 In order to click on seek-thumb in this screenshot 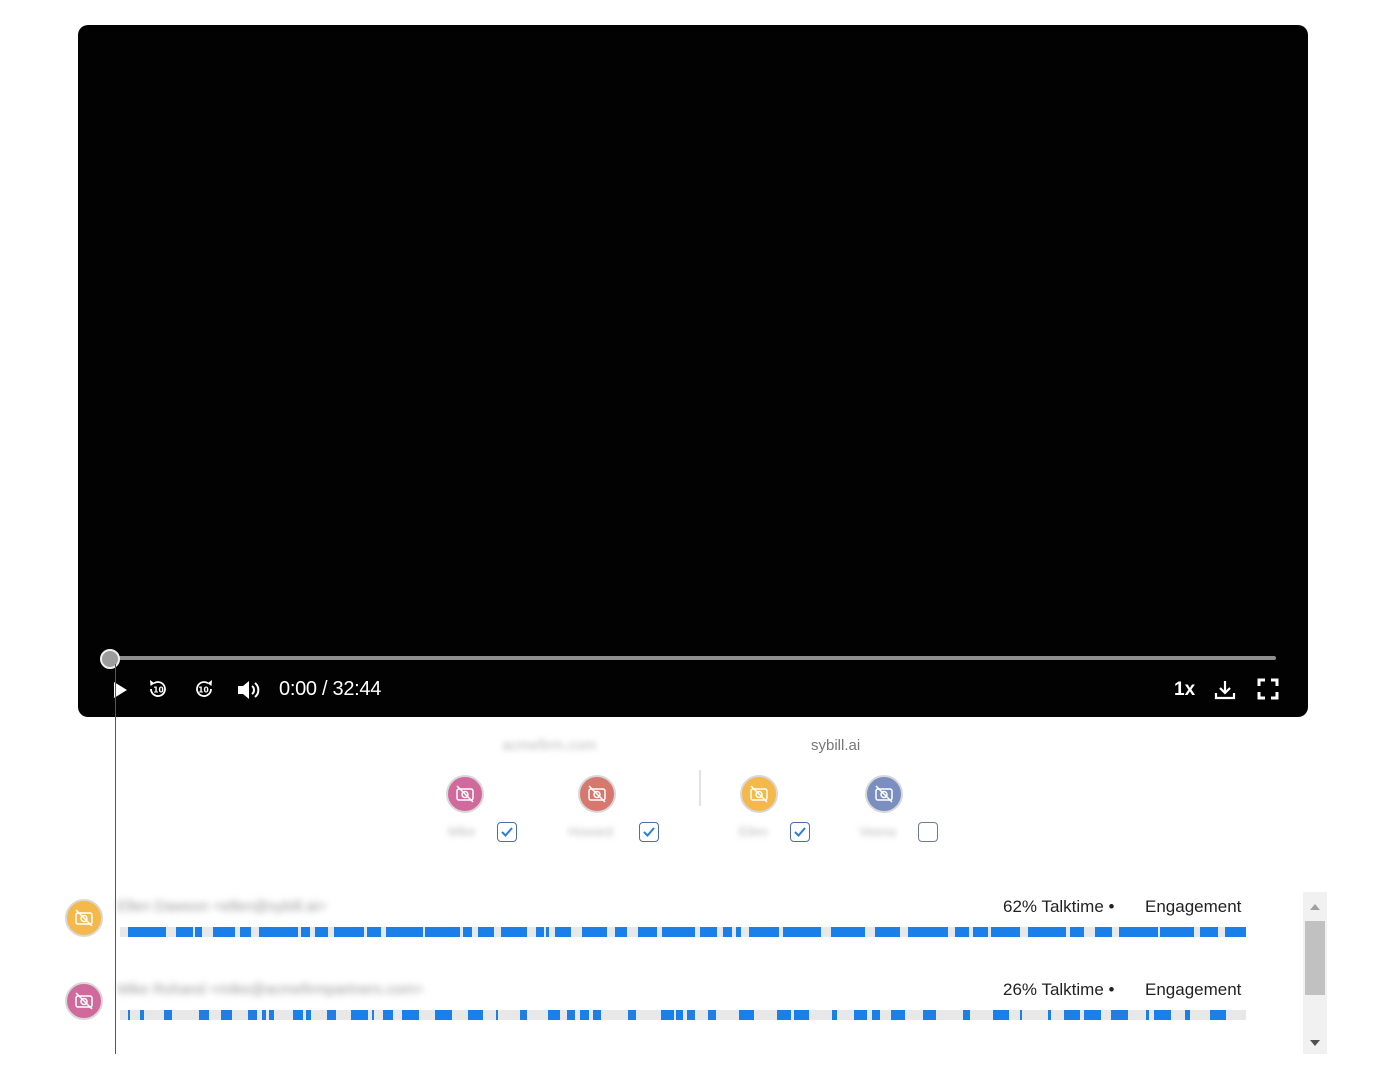, I will do `click(110, 659)`.